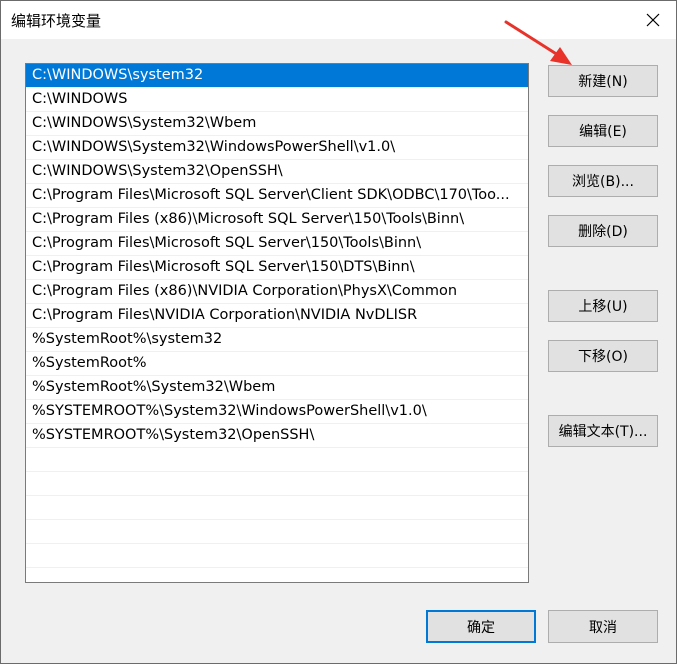 This screenshot has height=664, width=677. What do you see at coordinates (603, 81) in the screenshot?
I see `new-button: 新建(N)` at bounding box center [603, 81].